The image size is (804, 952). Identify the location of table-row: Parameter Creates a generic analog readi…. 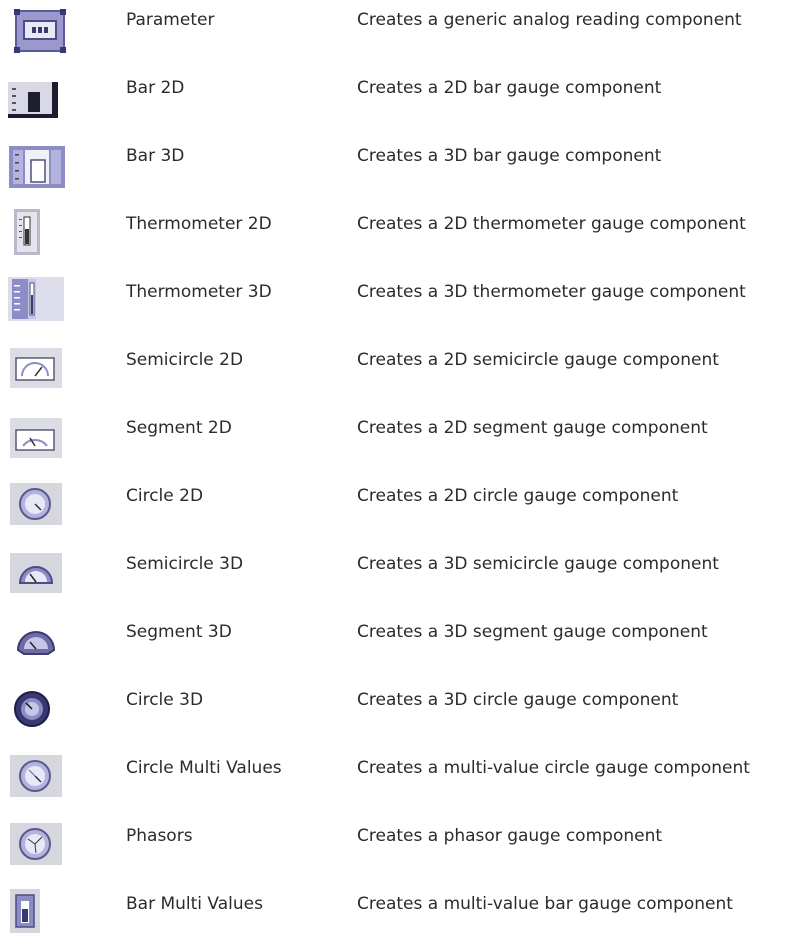
(402, 34).